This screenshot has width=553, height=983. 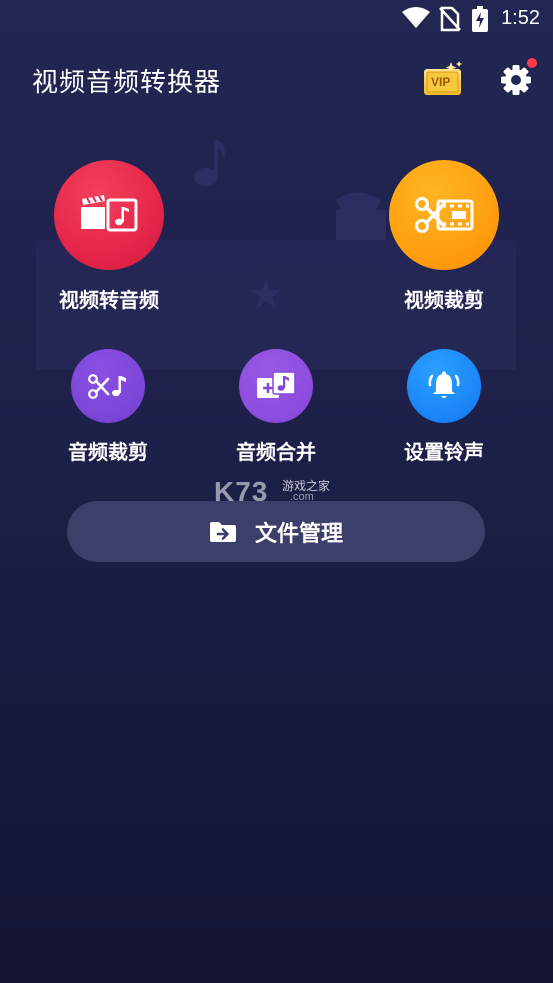 What do you see at coordinates (127, 83) in the screenshot?
I see `app-title: 视频音频转换器` at bounding box center [127, 83].